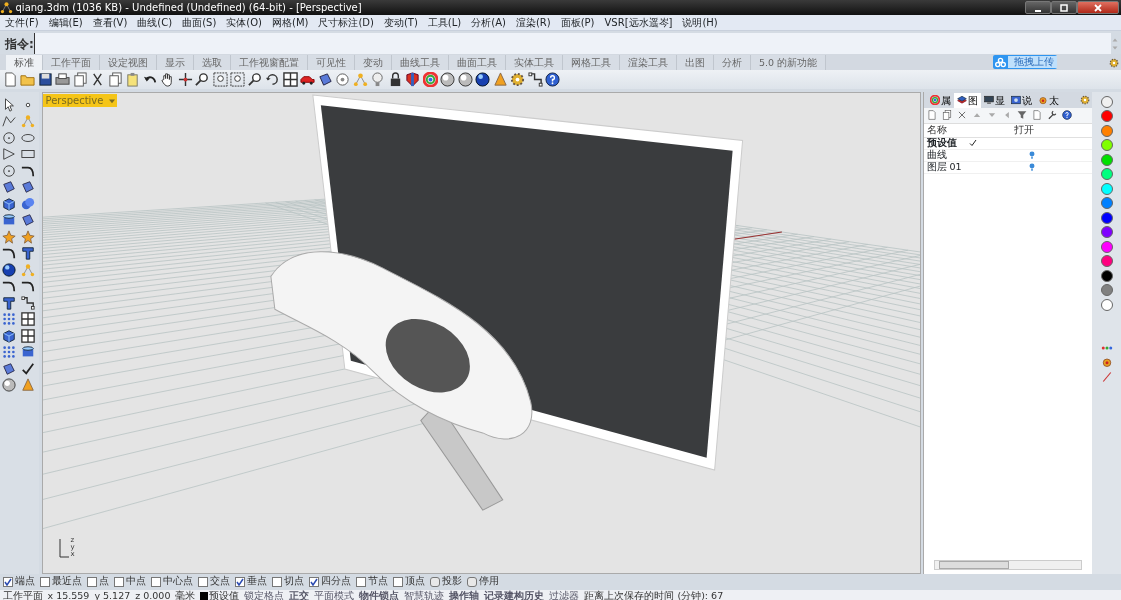 The height and width of the screenshot is (600, 1121). I want to click on menu-item: 工具(L), so click(444, 22).